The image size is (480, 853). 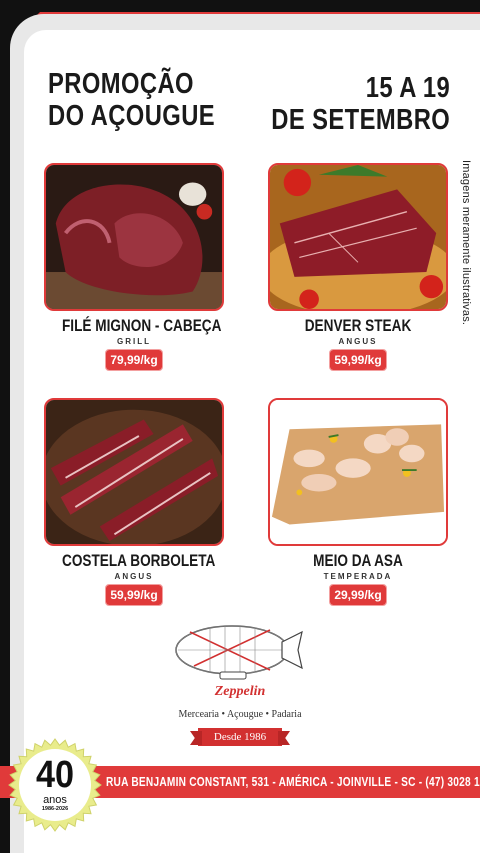 What do you see at coordinates (240, 691) in the screenshot?
I see `logo-brand: Zeppelin` at bounding box center [240, 691].